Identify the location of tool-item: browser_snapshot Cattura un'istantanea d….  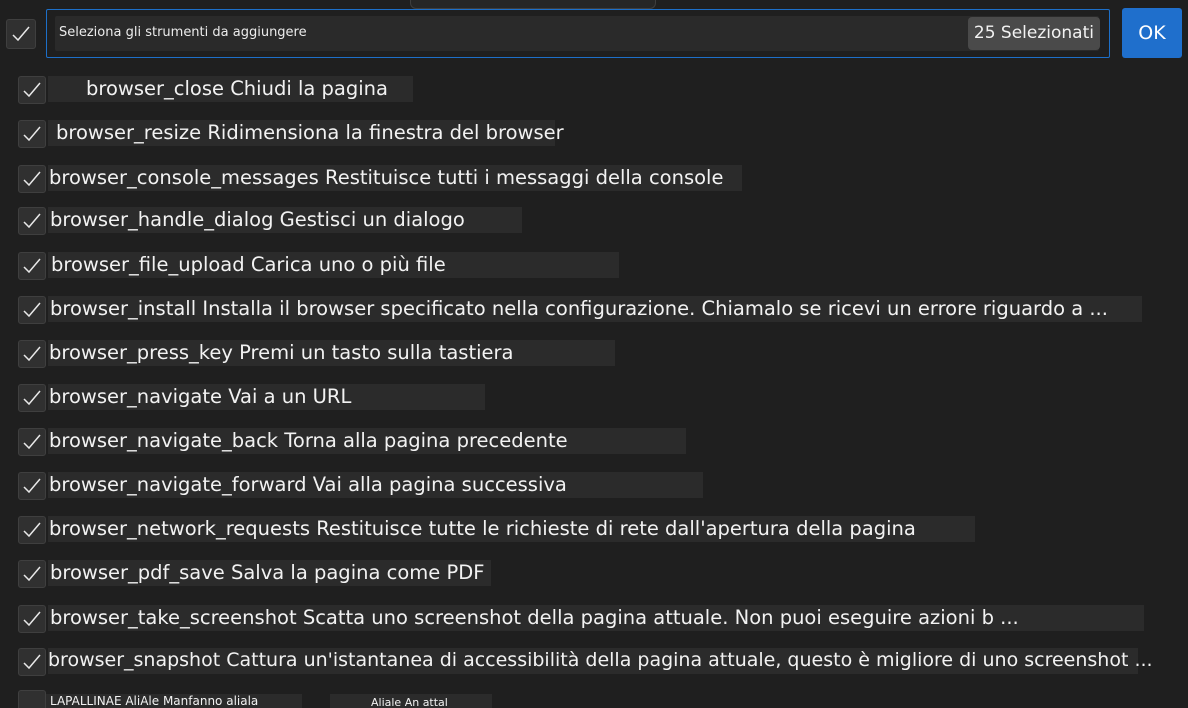
(594, 661).